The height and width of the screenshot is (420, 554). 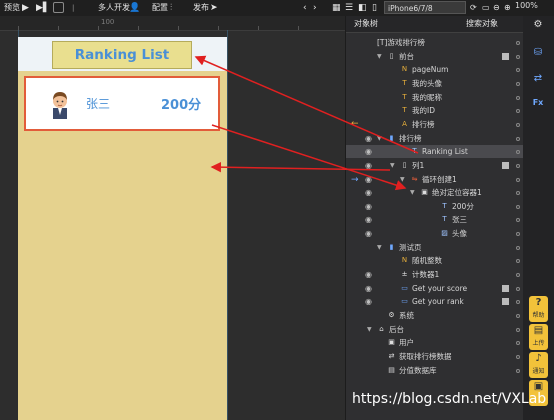 I want to click on tree-item: ◉ ▭ Get your score, so click(x=435, y=288).